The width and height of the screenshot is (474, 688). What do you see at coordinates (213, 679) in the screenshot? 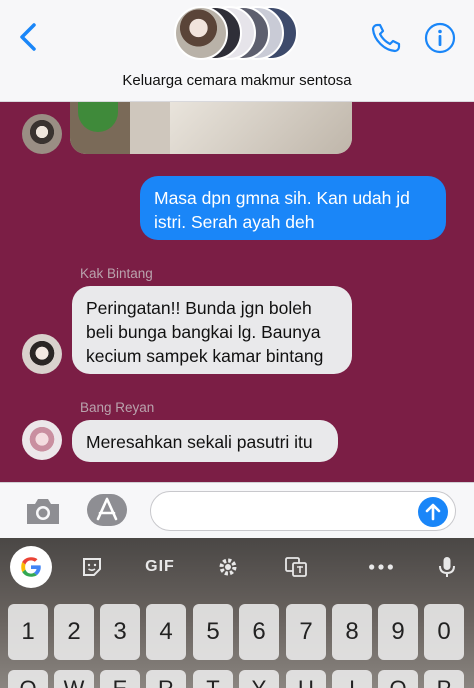
I see `key-t: T` at bounding box center [213, 679].